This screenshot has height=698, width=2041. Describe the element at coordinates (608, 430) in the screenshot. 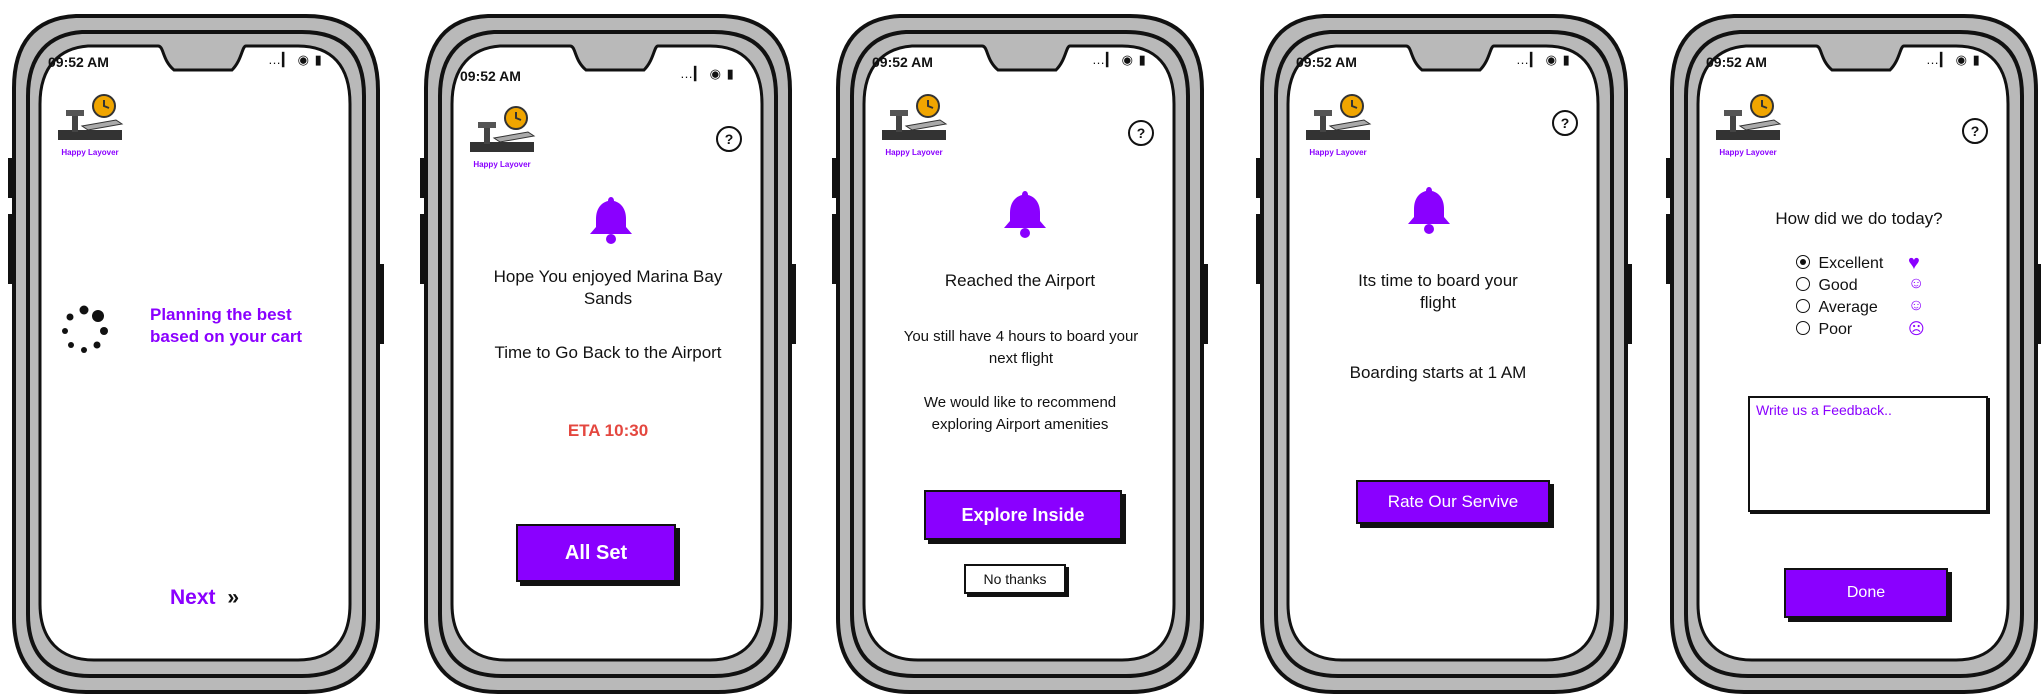

I see `eta-text: ETA 10:30` at that location.